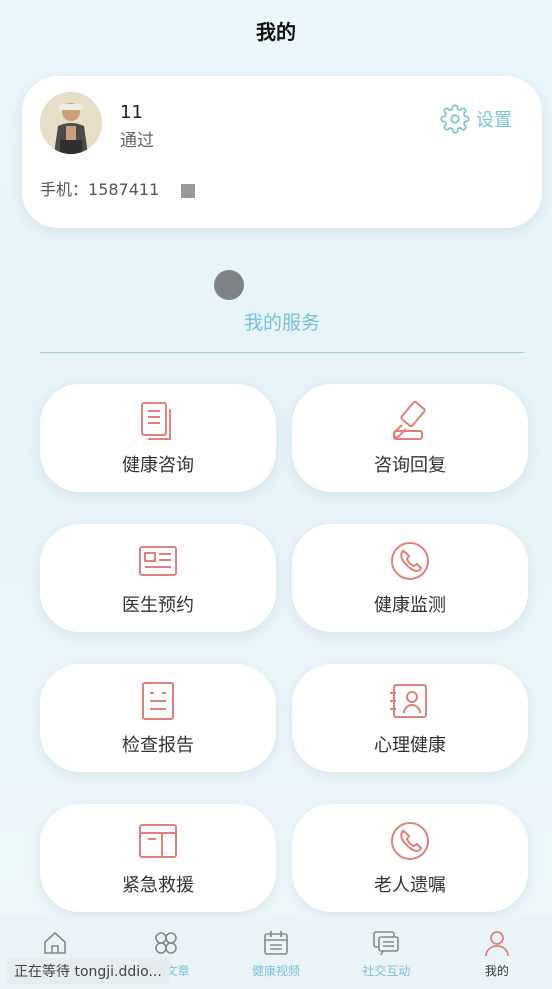 The height and width of the screenshot is (989, 552). I want to click on page-title: 我的, so click(276, 31).